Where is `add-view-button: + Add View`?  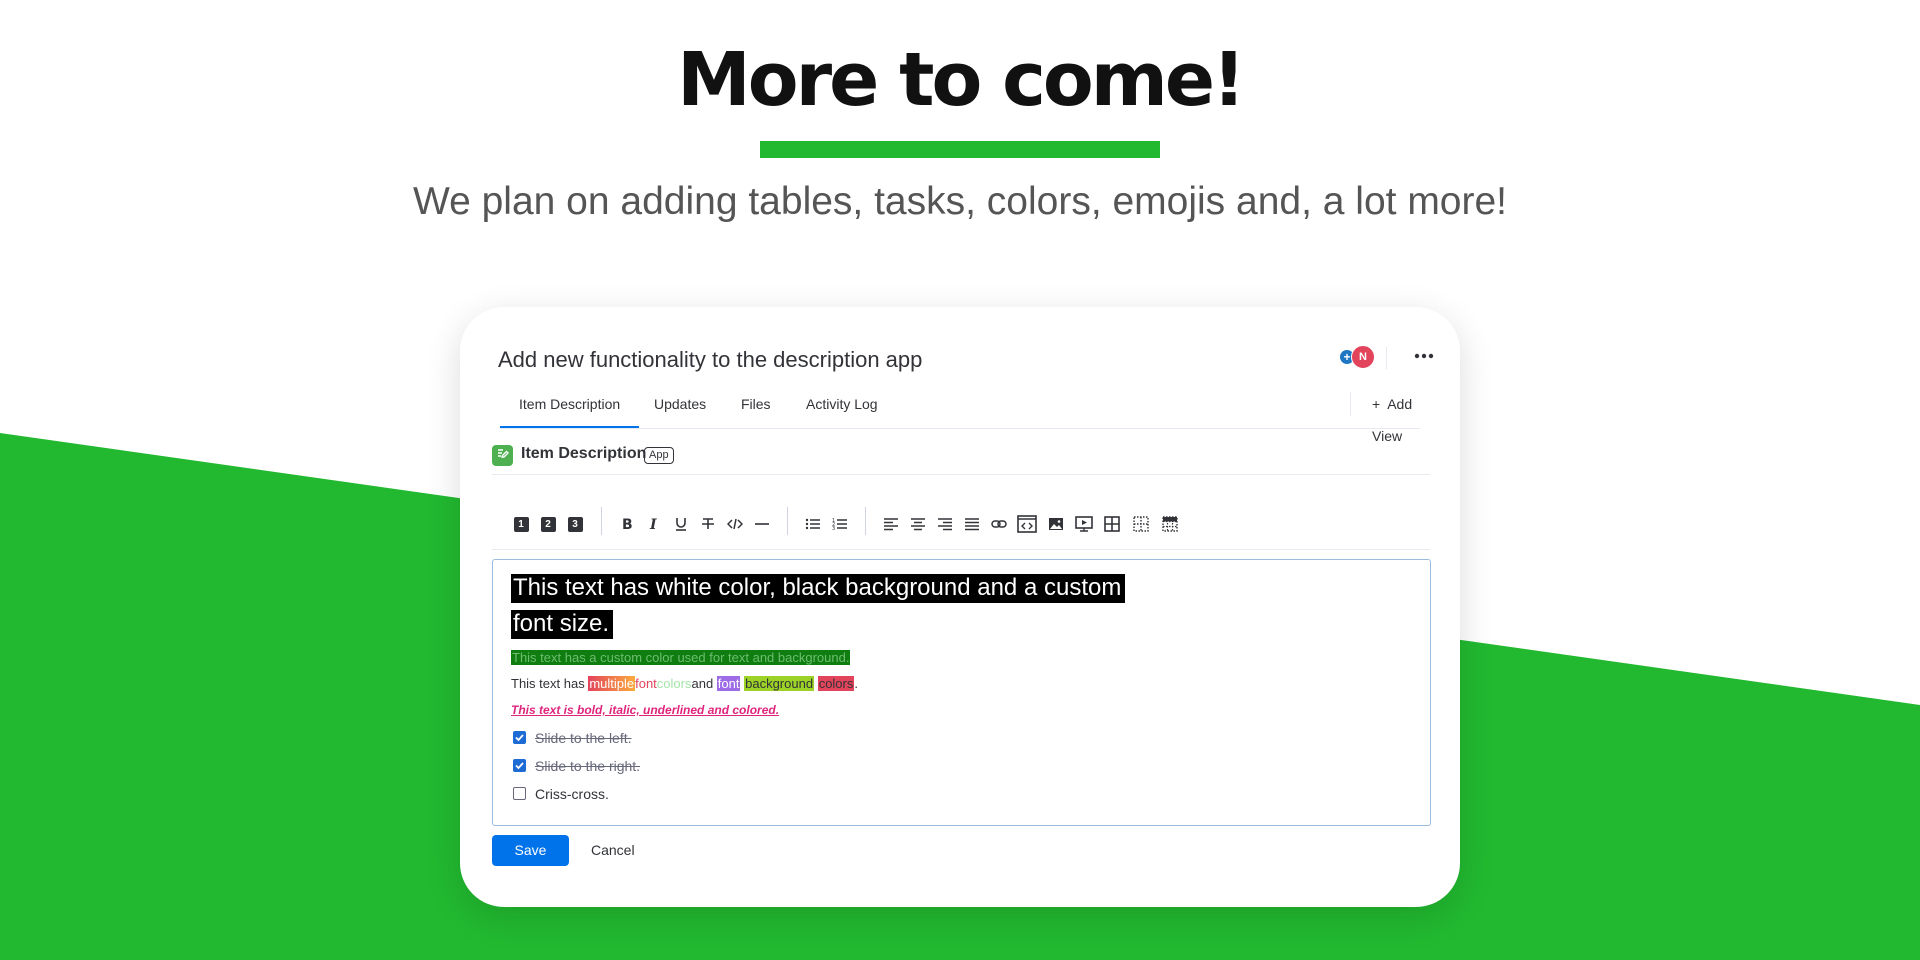 add-view-button: + Add View is located at coordinates (1396, 416).